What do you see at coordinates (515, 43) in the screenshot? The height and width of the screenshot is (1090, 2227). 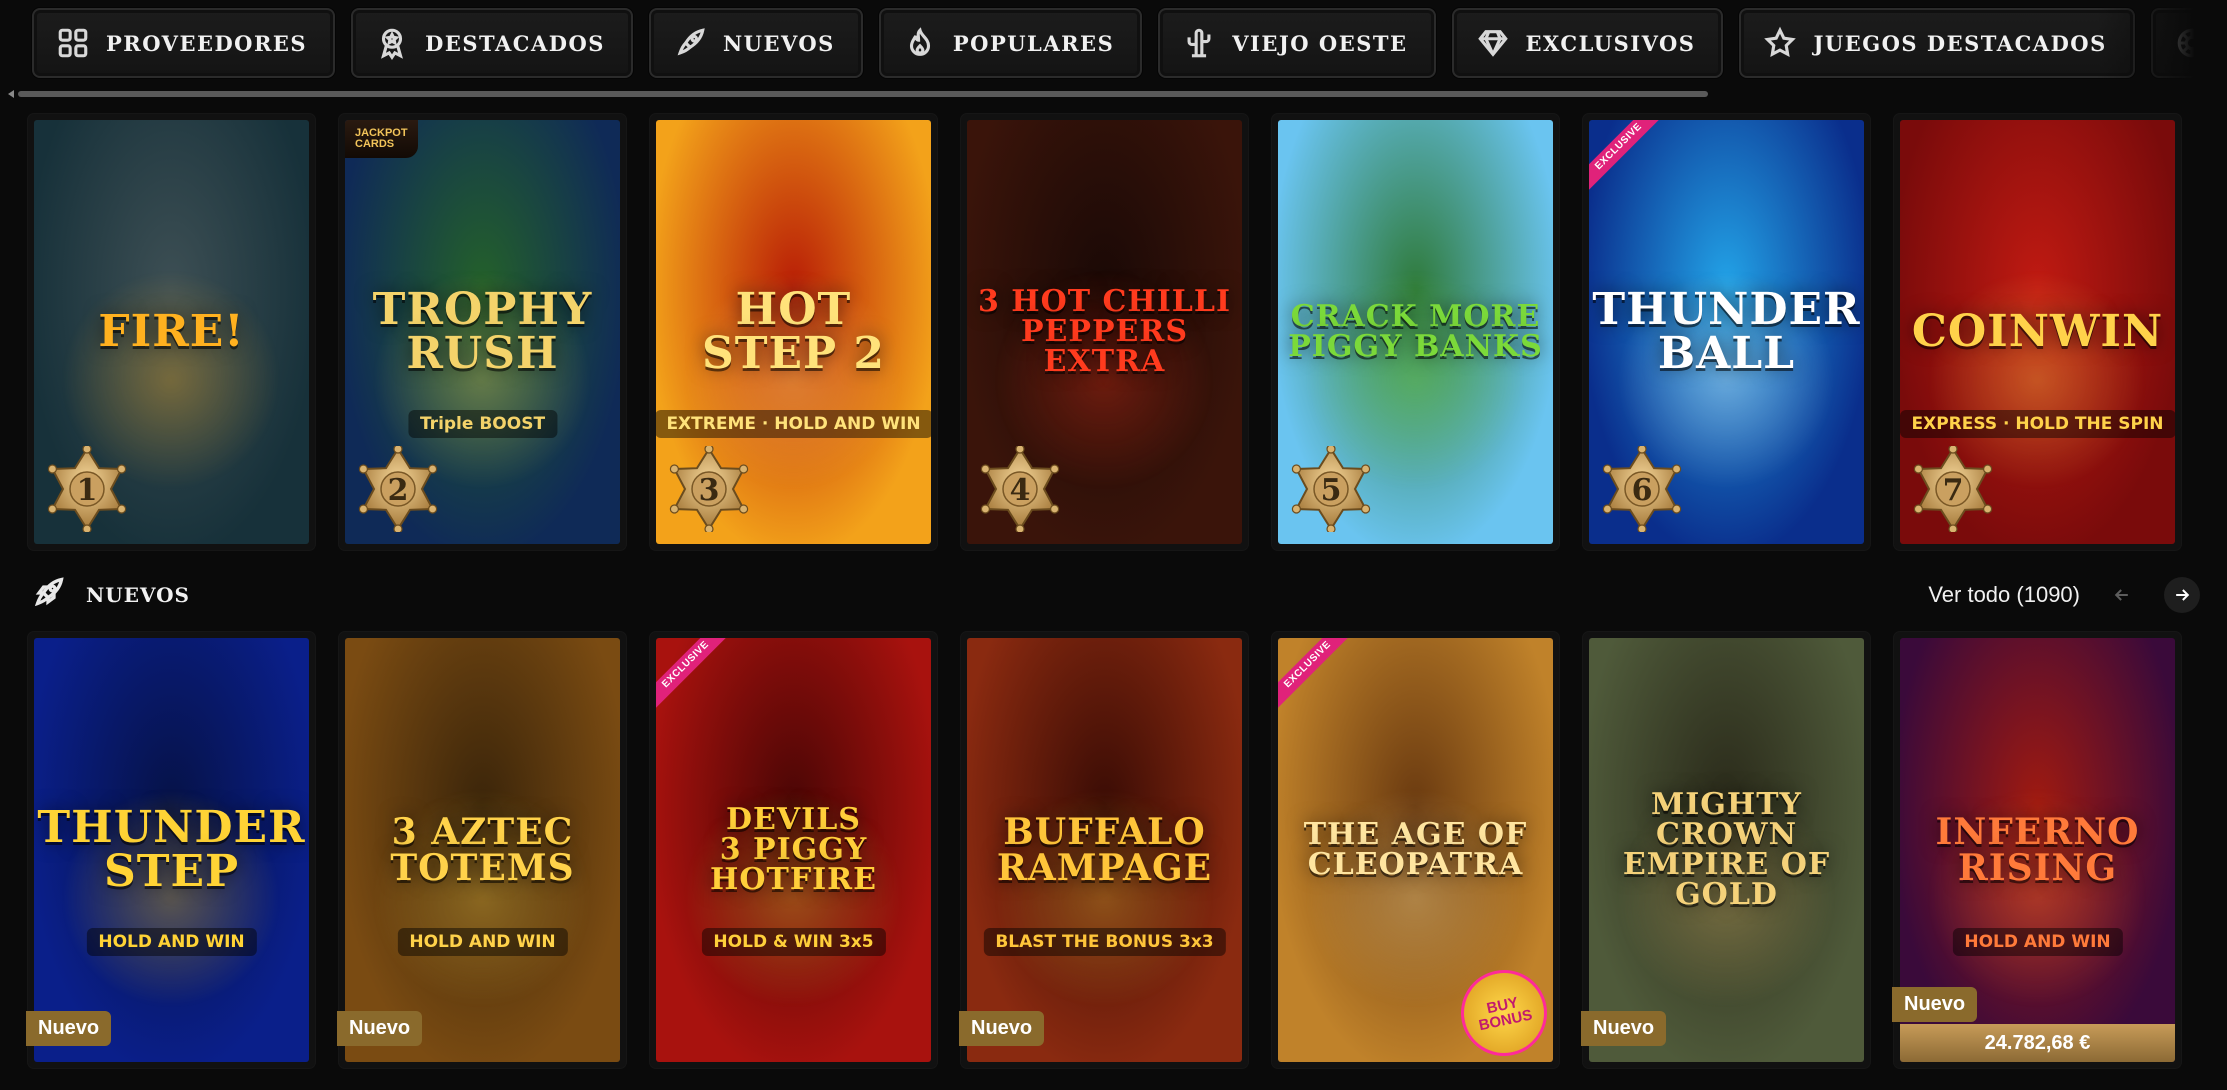 I see `category-label: DESTACADOS` at bounding box center [515, 43].